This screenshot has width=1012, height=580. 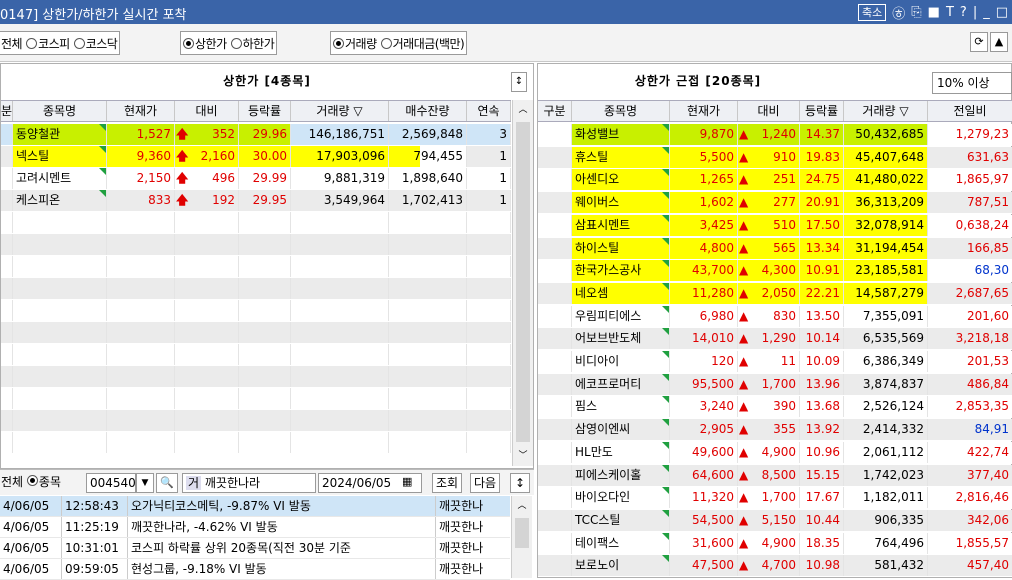 What do you see at coordinates (775, 180) in the screenshot?
I see `table-row: 아센디오 1,265 ▲ 251 24.75 41,480,022 1,865,97` at bounding box center [775, 180].